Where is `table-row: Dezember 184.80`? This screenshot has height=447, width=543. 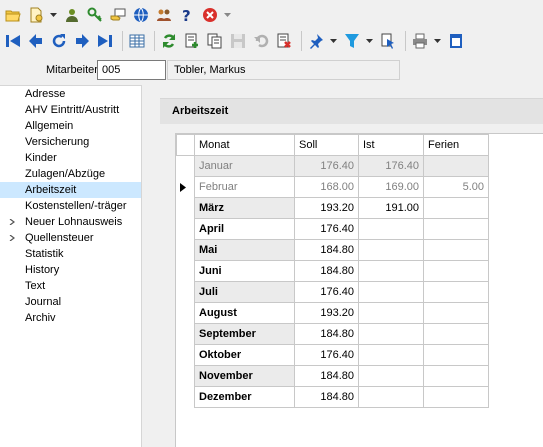
table-row: Dezember 184.80 is located at coordinates (332, 397).